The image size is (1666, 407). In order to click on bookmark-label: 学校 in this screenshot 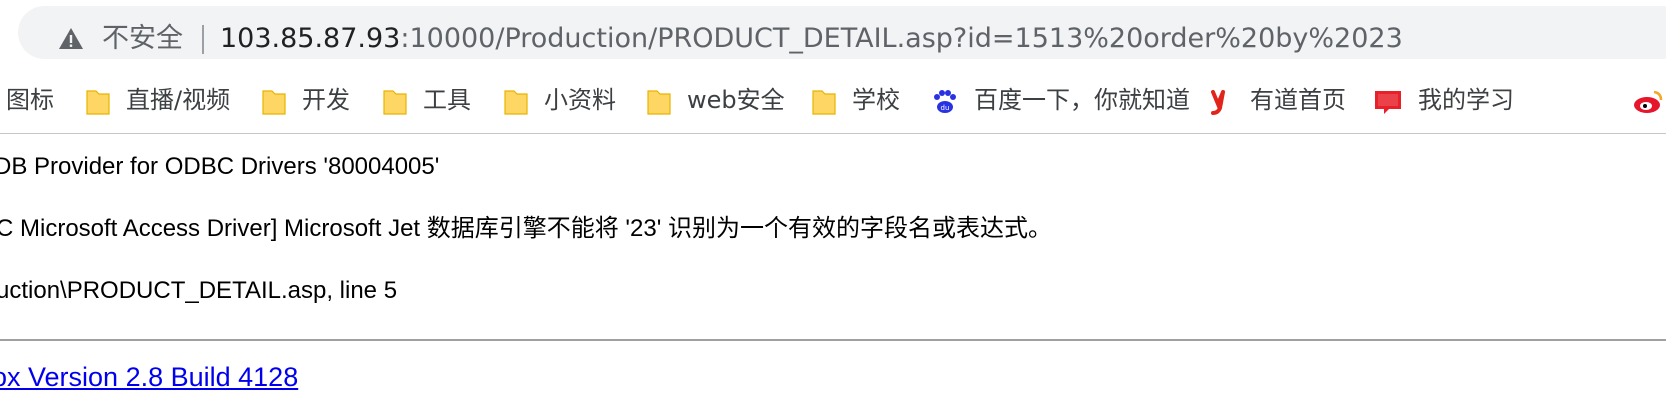, I will do `click(876, 100)`.